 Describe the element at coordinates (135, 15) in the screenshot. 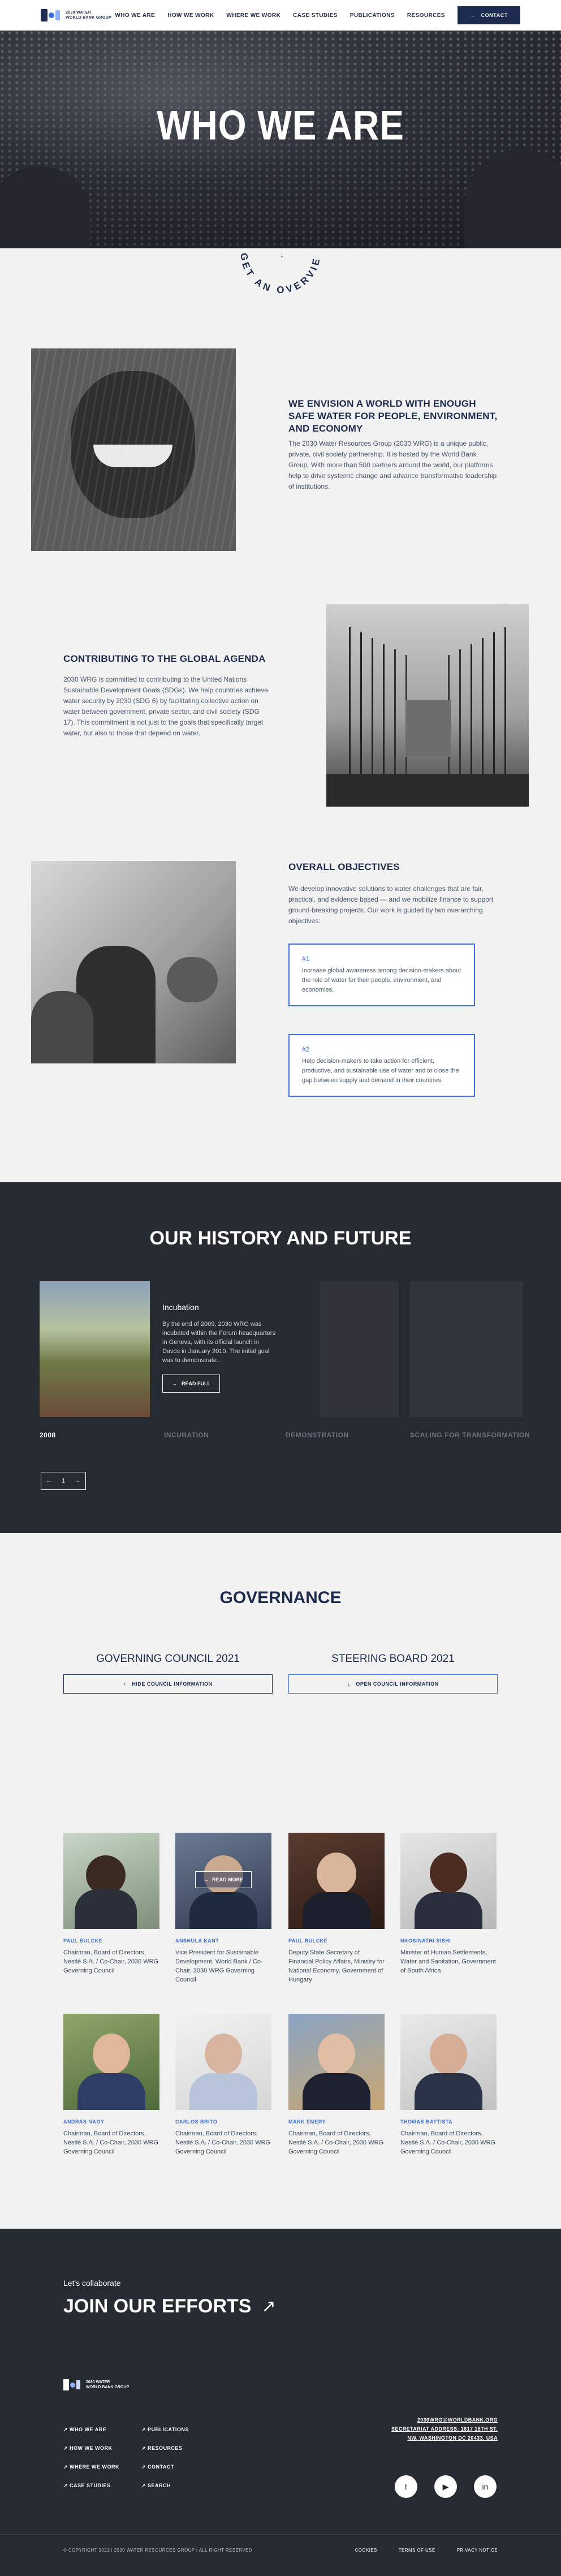

I see `nav-who-we-are: WHO WE ARE` at that location.